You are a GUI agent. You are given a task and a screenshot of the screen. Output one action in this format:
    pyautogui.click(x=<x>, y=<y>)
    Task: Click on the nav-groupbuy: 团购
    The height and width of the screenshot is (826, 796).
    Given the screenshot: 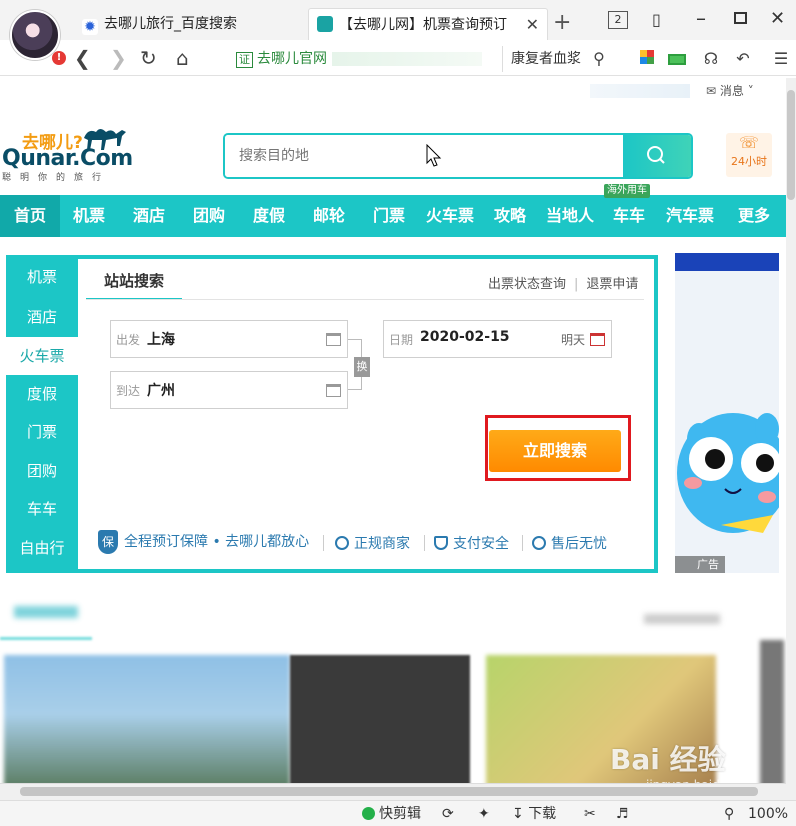 What is the action you would take?
    pyautogui.click(x=209, y=216)
    